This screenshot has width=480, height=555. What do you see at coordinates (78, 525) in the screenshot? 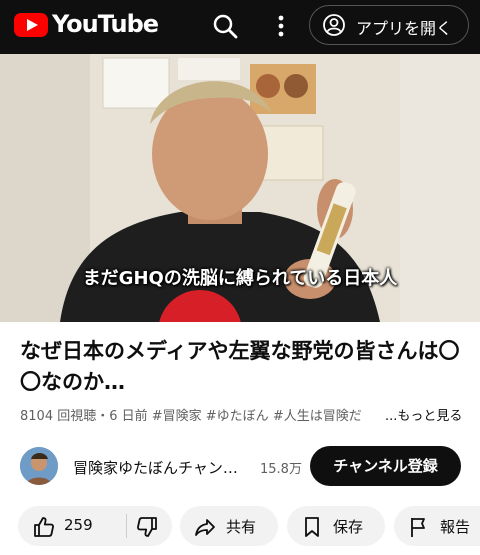
I see `like-count: 259` at bounding box center [78, 525].